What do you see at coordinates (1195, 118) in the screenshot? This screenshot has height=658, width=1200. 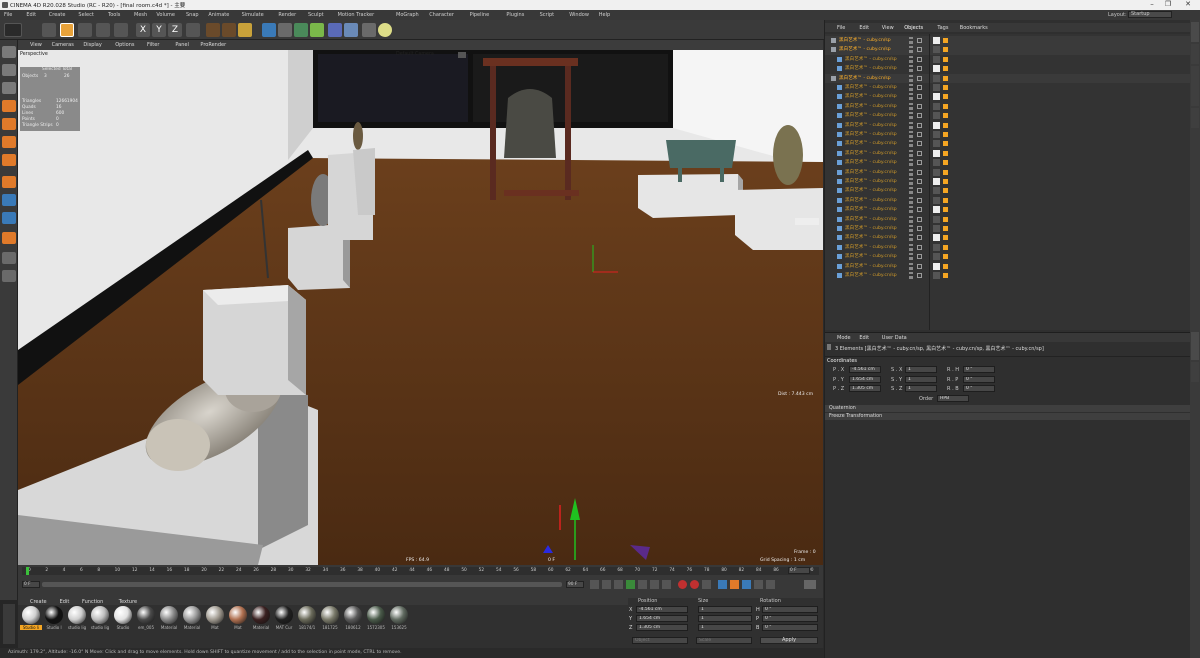 I see `tab-layers` at bounding box center [1195, 118].